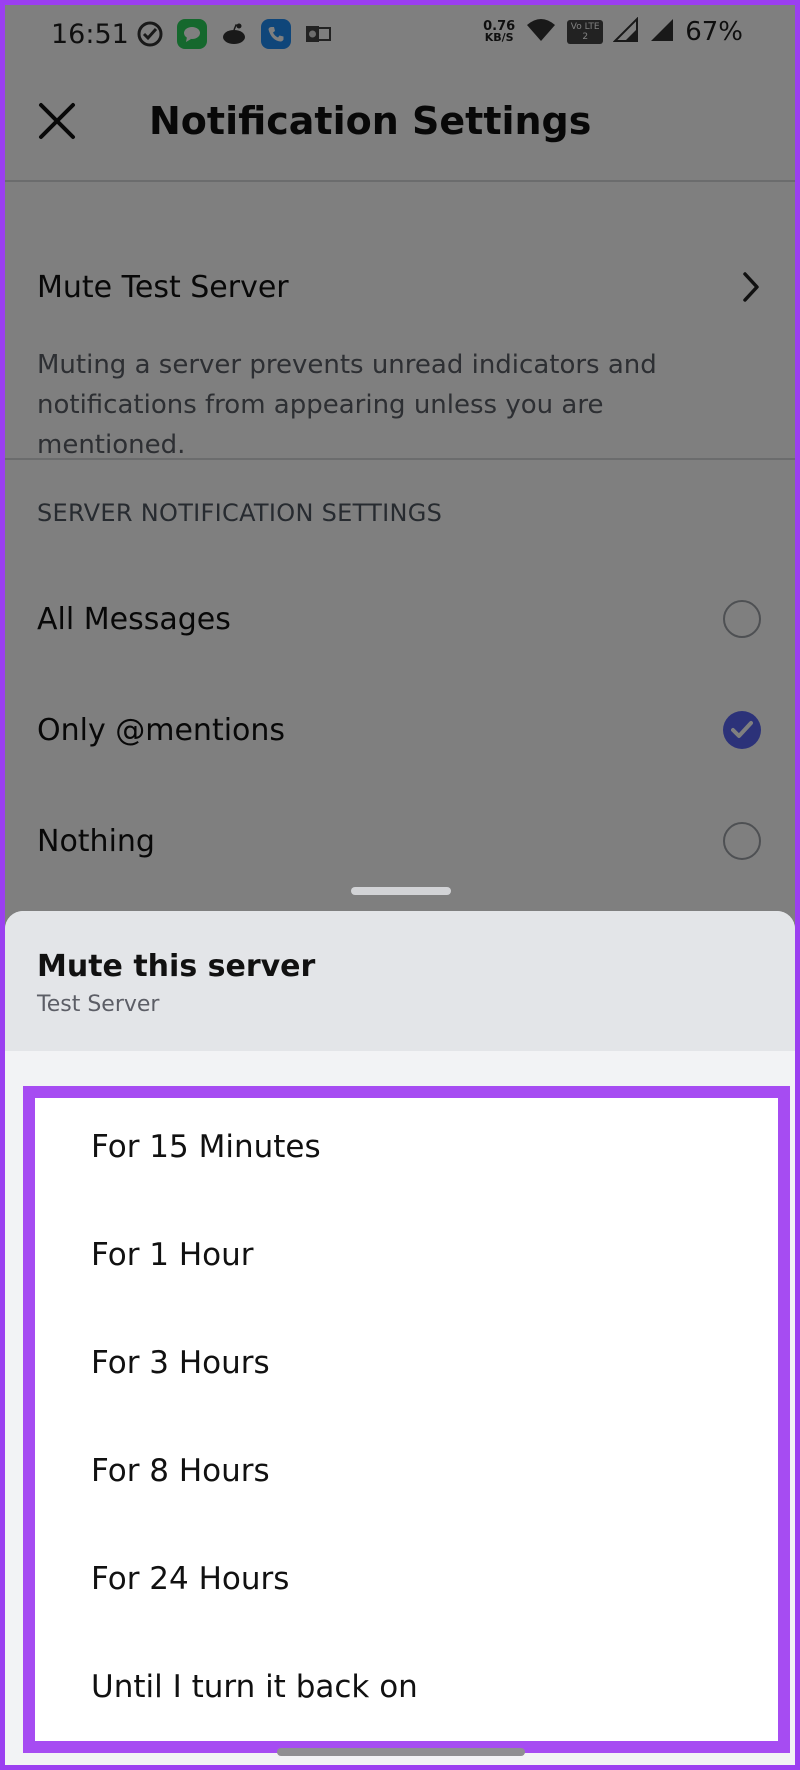 The image size is (800, 1770). Describe the element at coordinates (206, 1147) in the screenshot. I see `menu-item-label: For 15 Minutes` at that location.